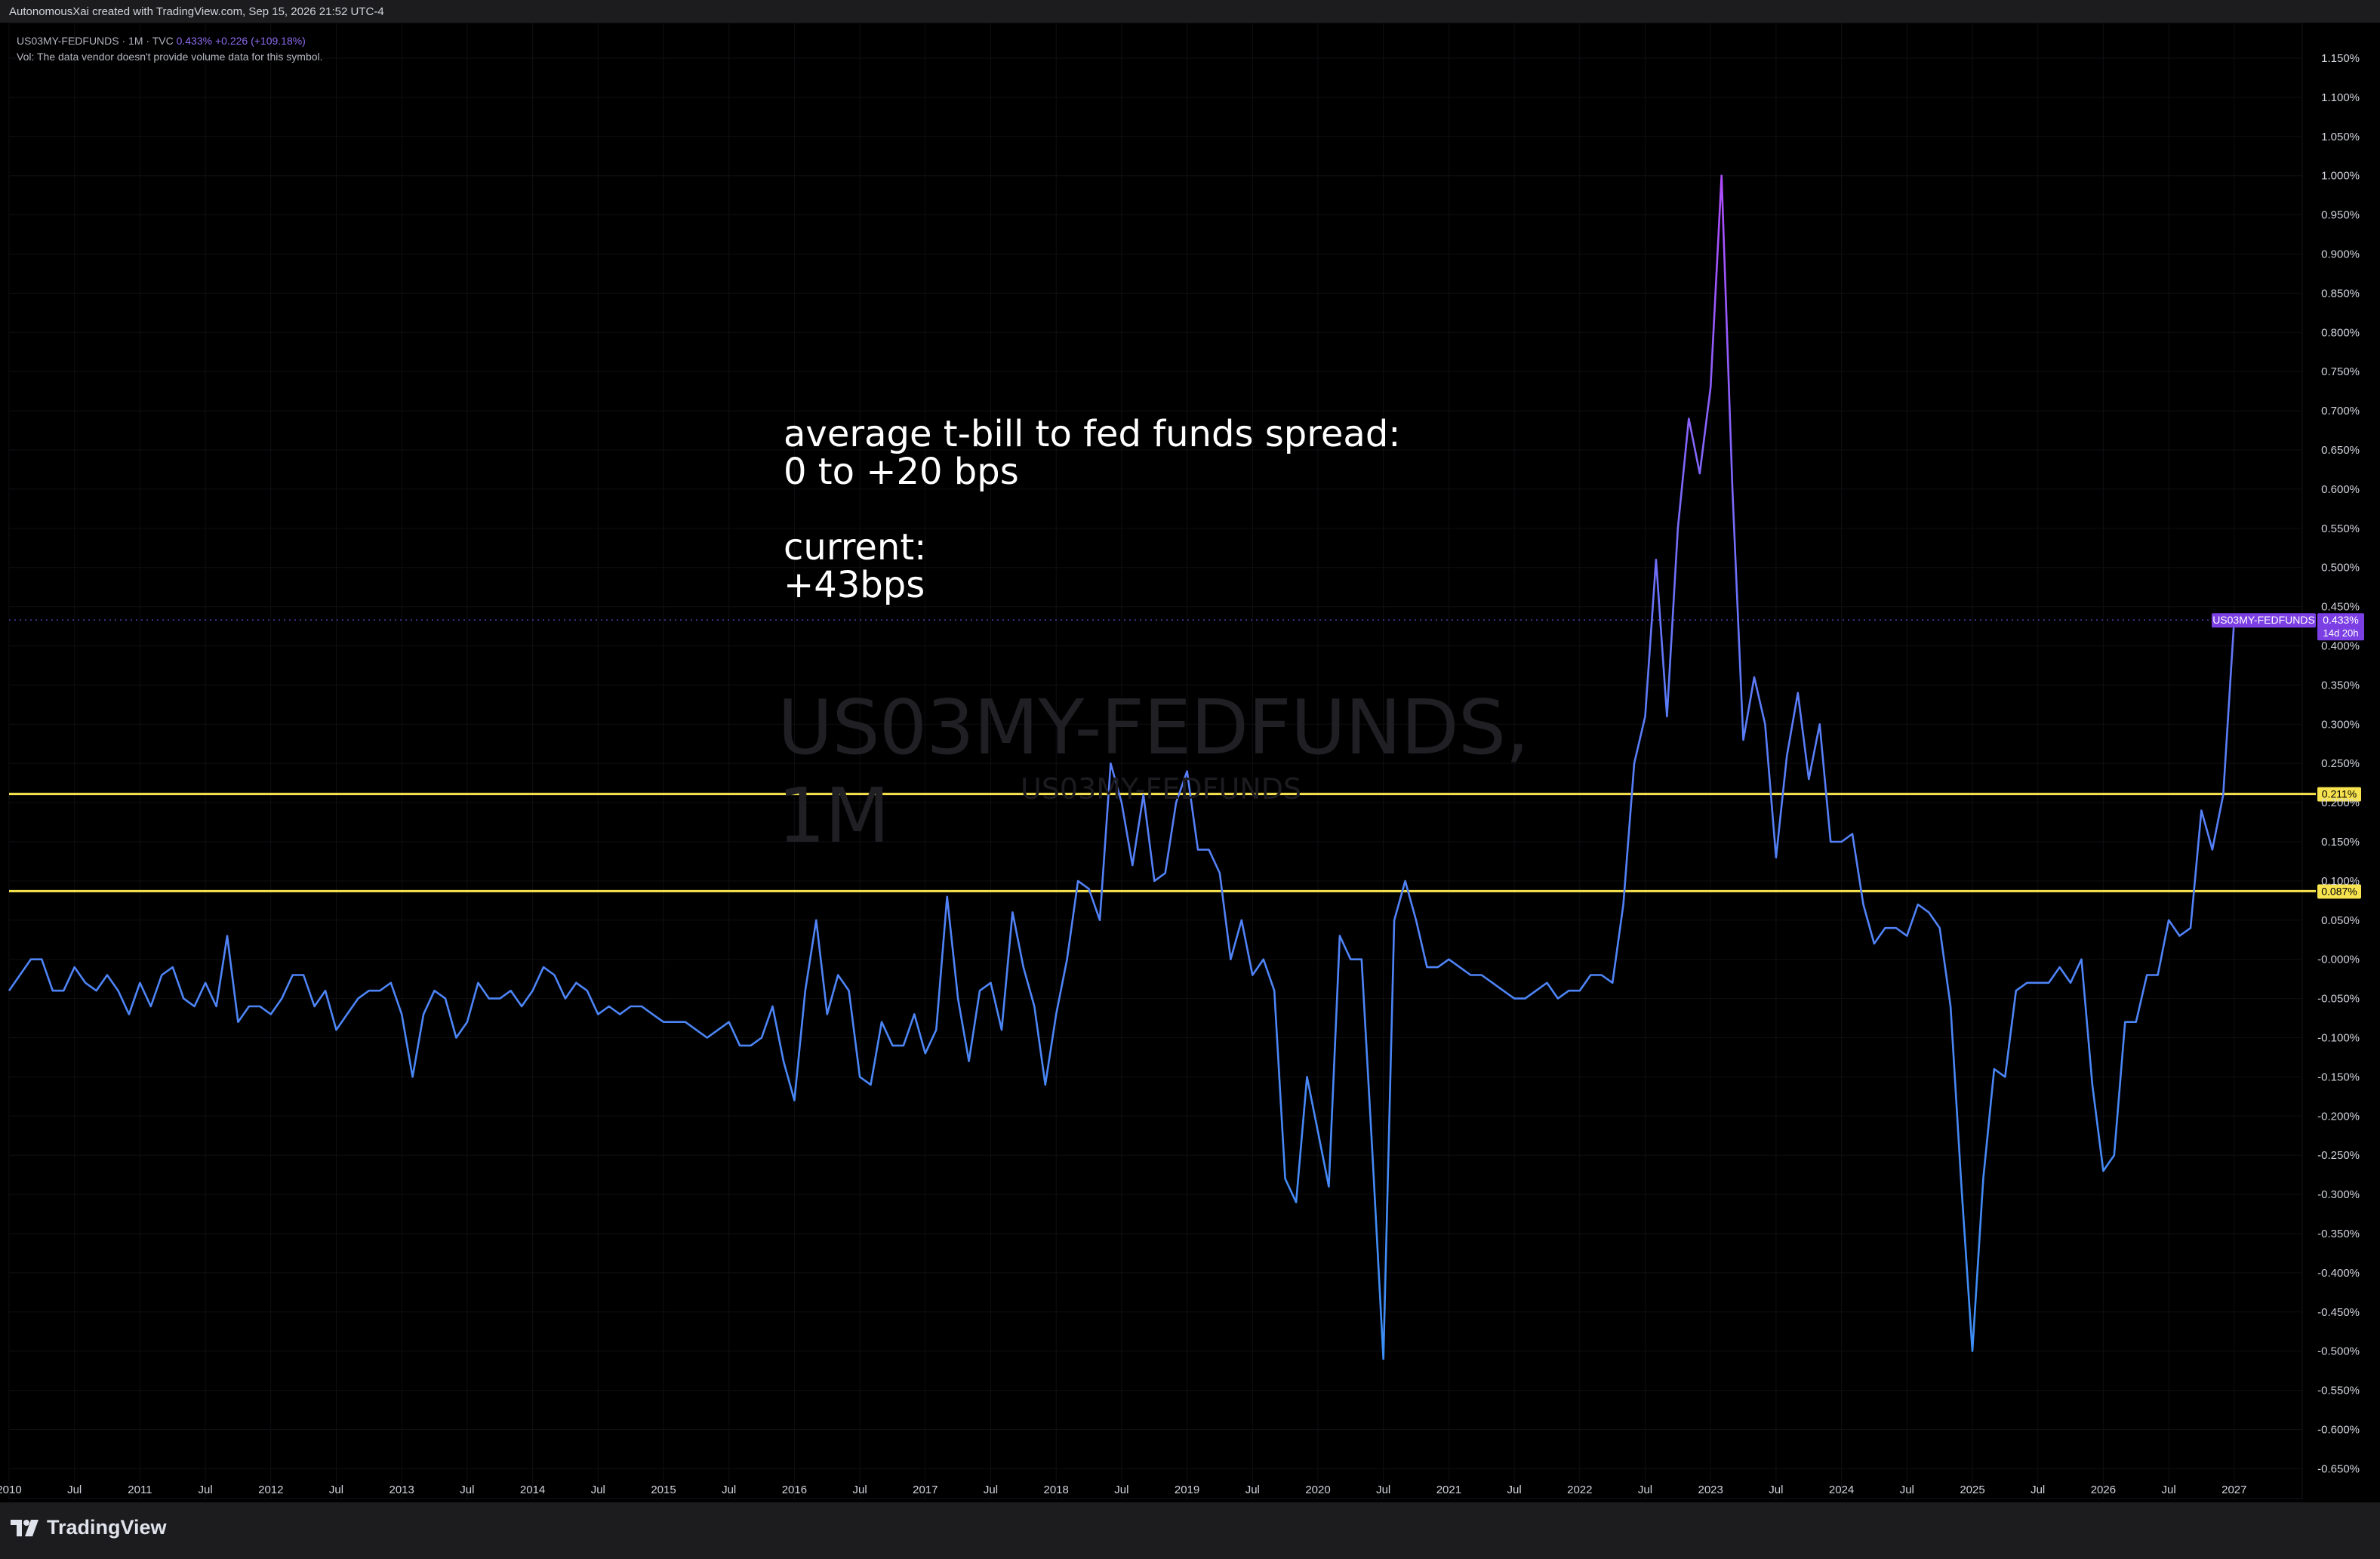  What do you see at coordinates (2340, 332) in the screenshot?
I see `y-tick-label: 0.800%` at bounding box center [2340, 332].